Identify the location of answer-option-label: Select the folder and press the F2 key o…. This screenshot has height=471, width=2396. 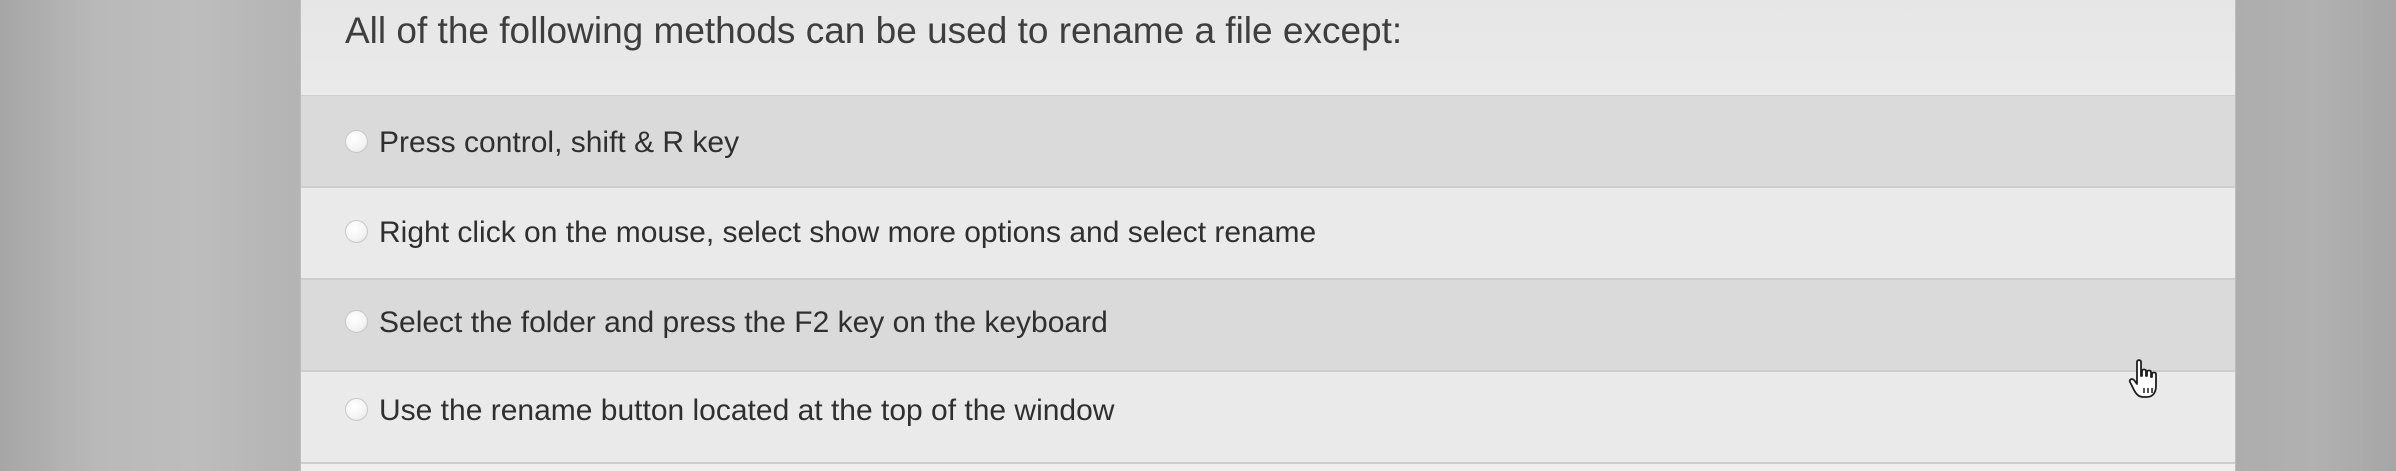
(743, 322).